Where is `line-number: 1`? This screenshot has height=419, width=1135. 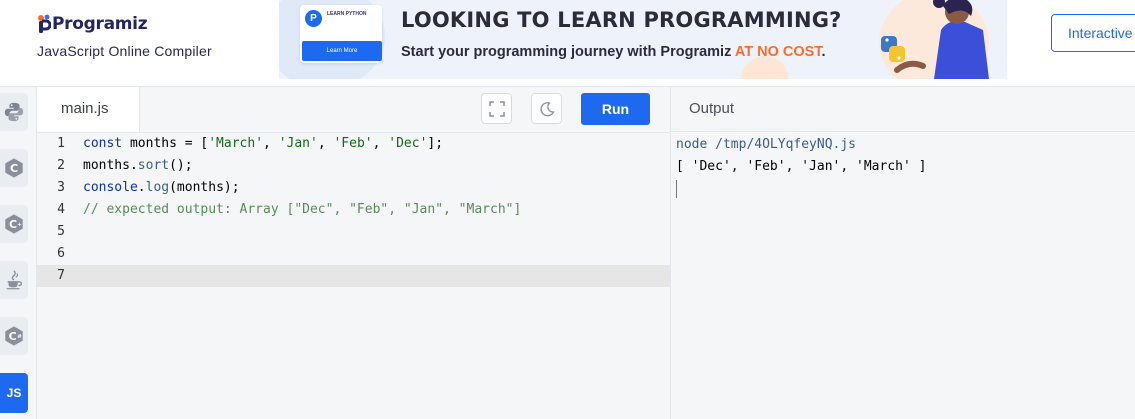 line-number: 1 is located at coordinates (61, 143).